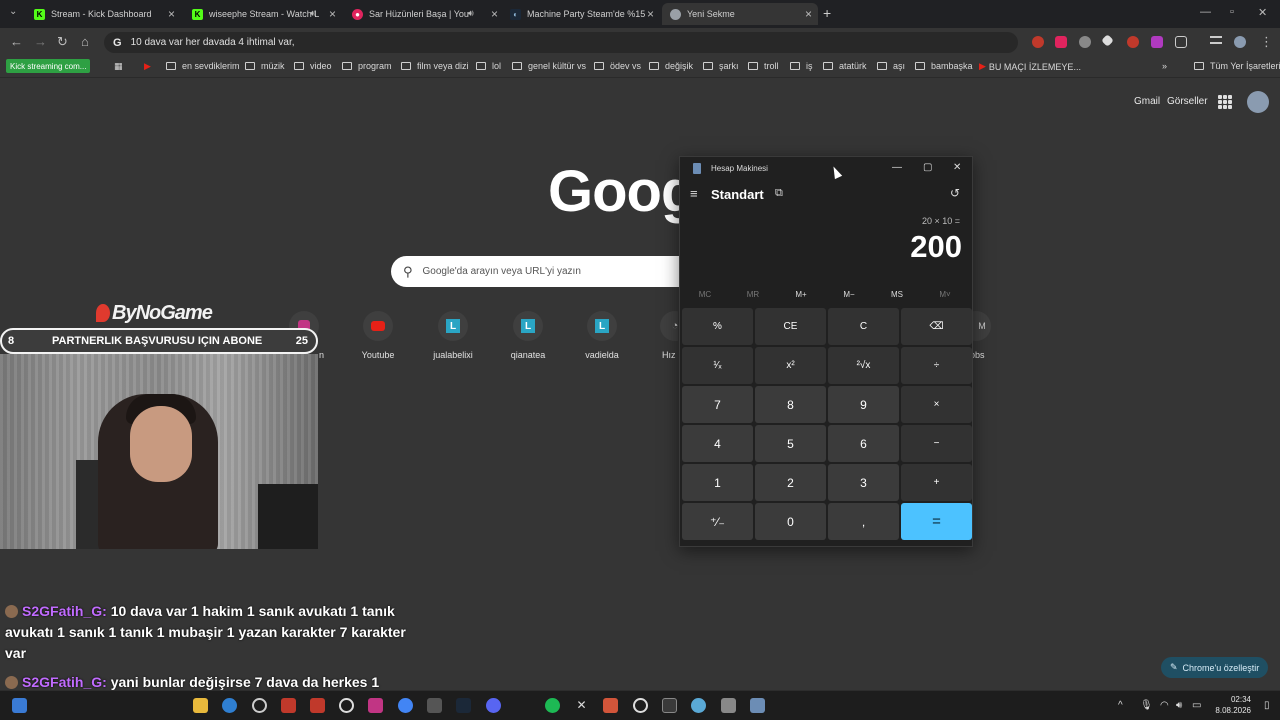  Describe the element at coordinates (863, 404) in the screenshot. I see `digit-9-button: 9` at that location.